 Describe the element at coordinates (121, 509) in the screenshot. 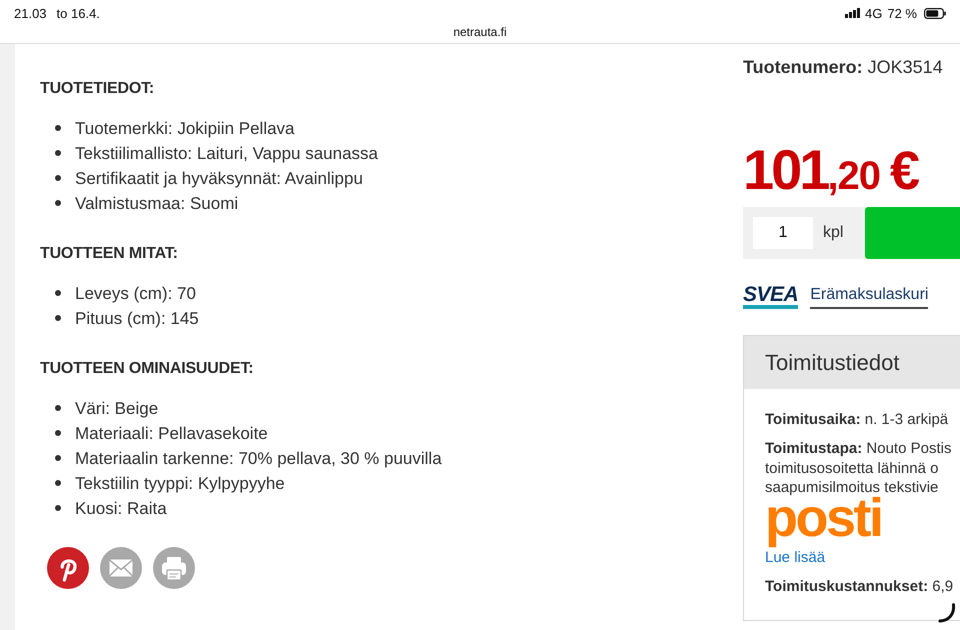

I see `spec-item: Kuosi: Raita` at that location.